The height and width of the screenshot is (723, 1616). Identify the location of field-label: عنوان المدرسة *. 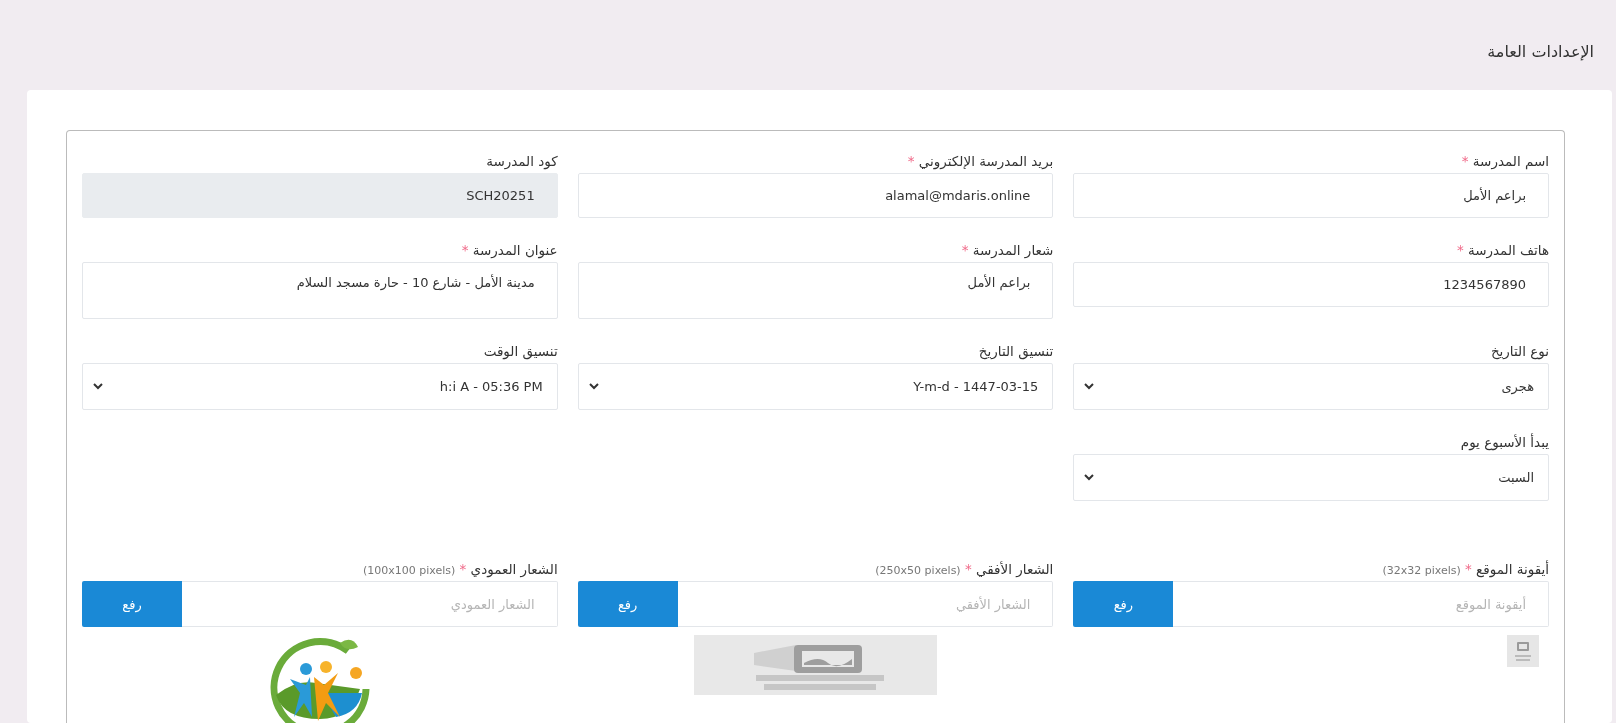
(509, 250).